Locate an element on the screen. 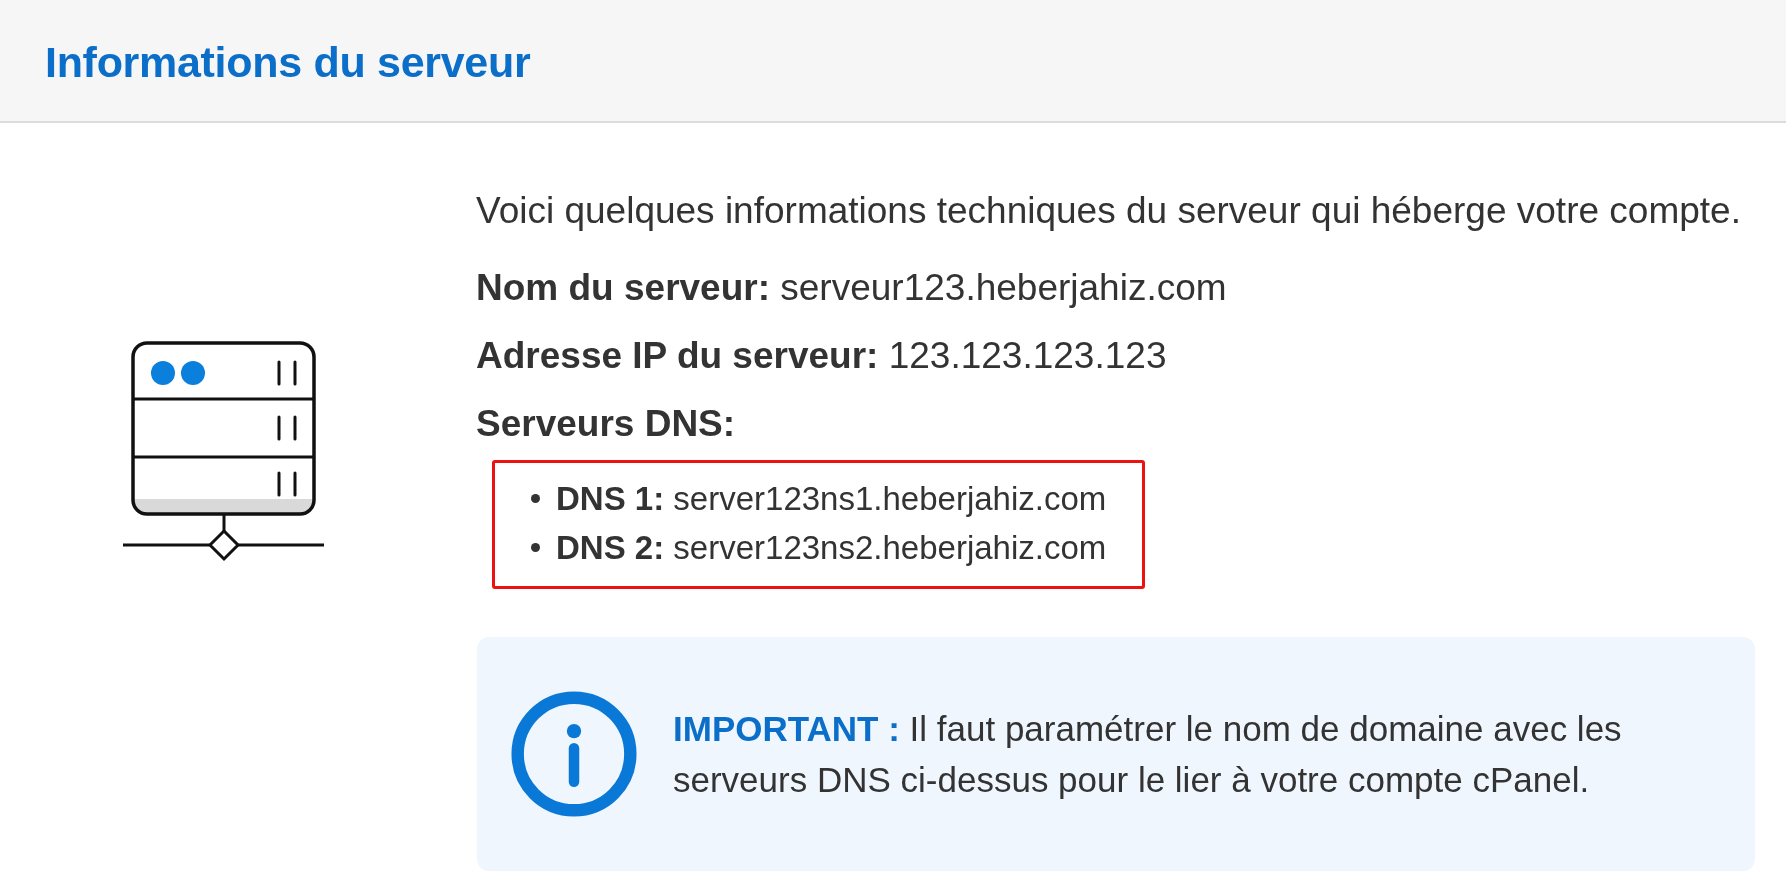  dns-server-line: DNS 2: server123ns2.heberjahiz.com is located at coordinates (831, 547).